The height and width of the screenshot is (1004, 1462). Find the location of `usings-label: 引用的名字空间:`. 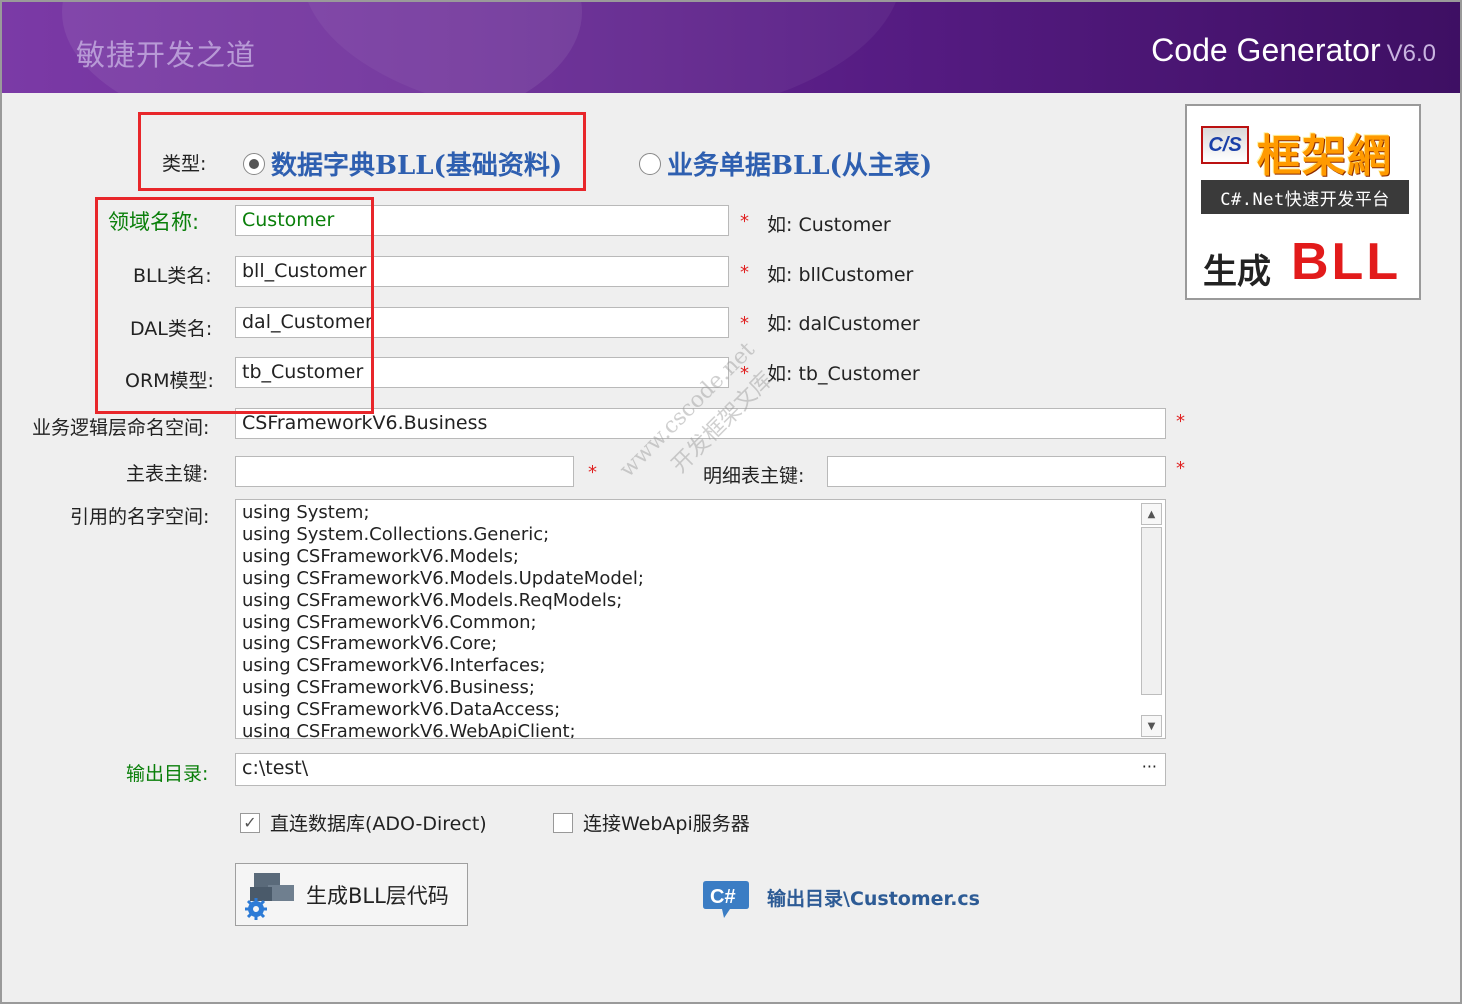

usings-label: 引用的名字空间: is located at coordinates (140, 517).